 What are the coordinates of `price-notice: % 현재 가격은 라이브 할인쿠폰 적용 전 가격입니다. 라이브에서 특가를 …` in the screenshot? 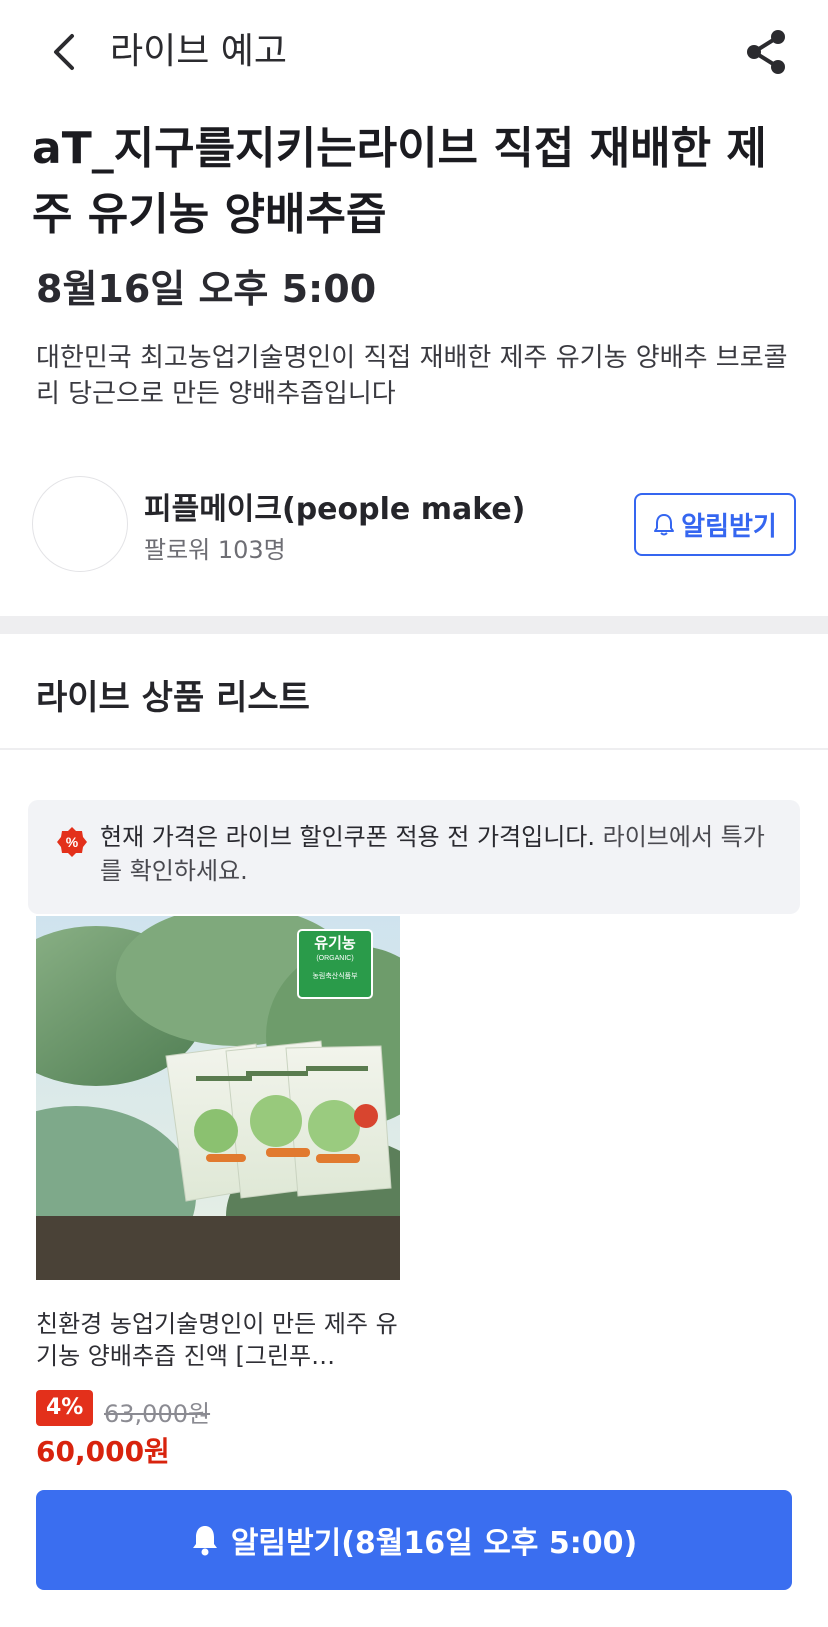 It's located at (414, 857).